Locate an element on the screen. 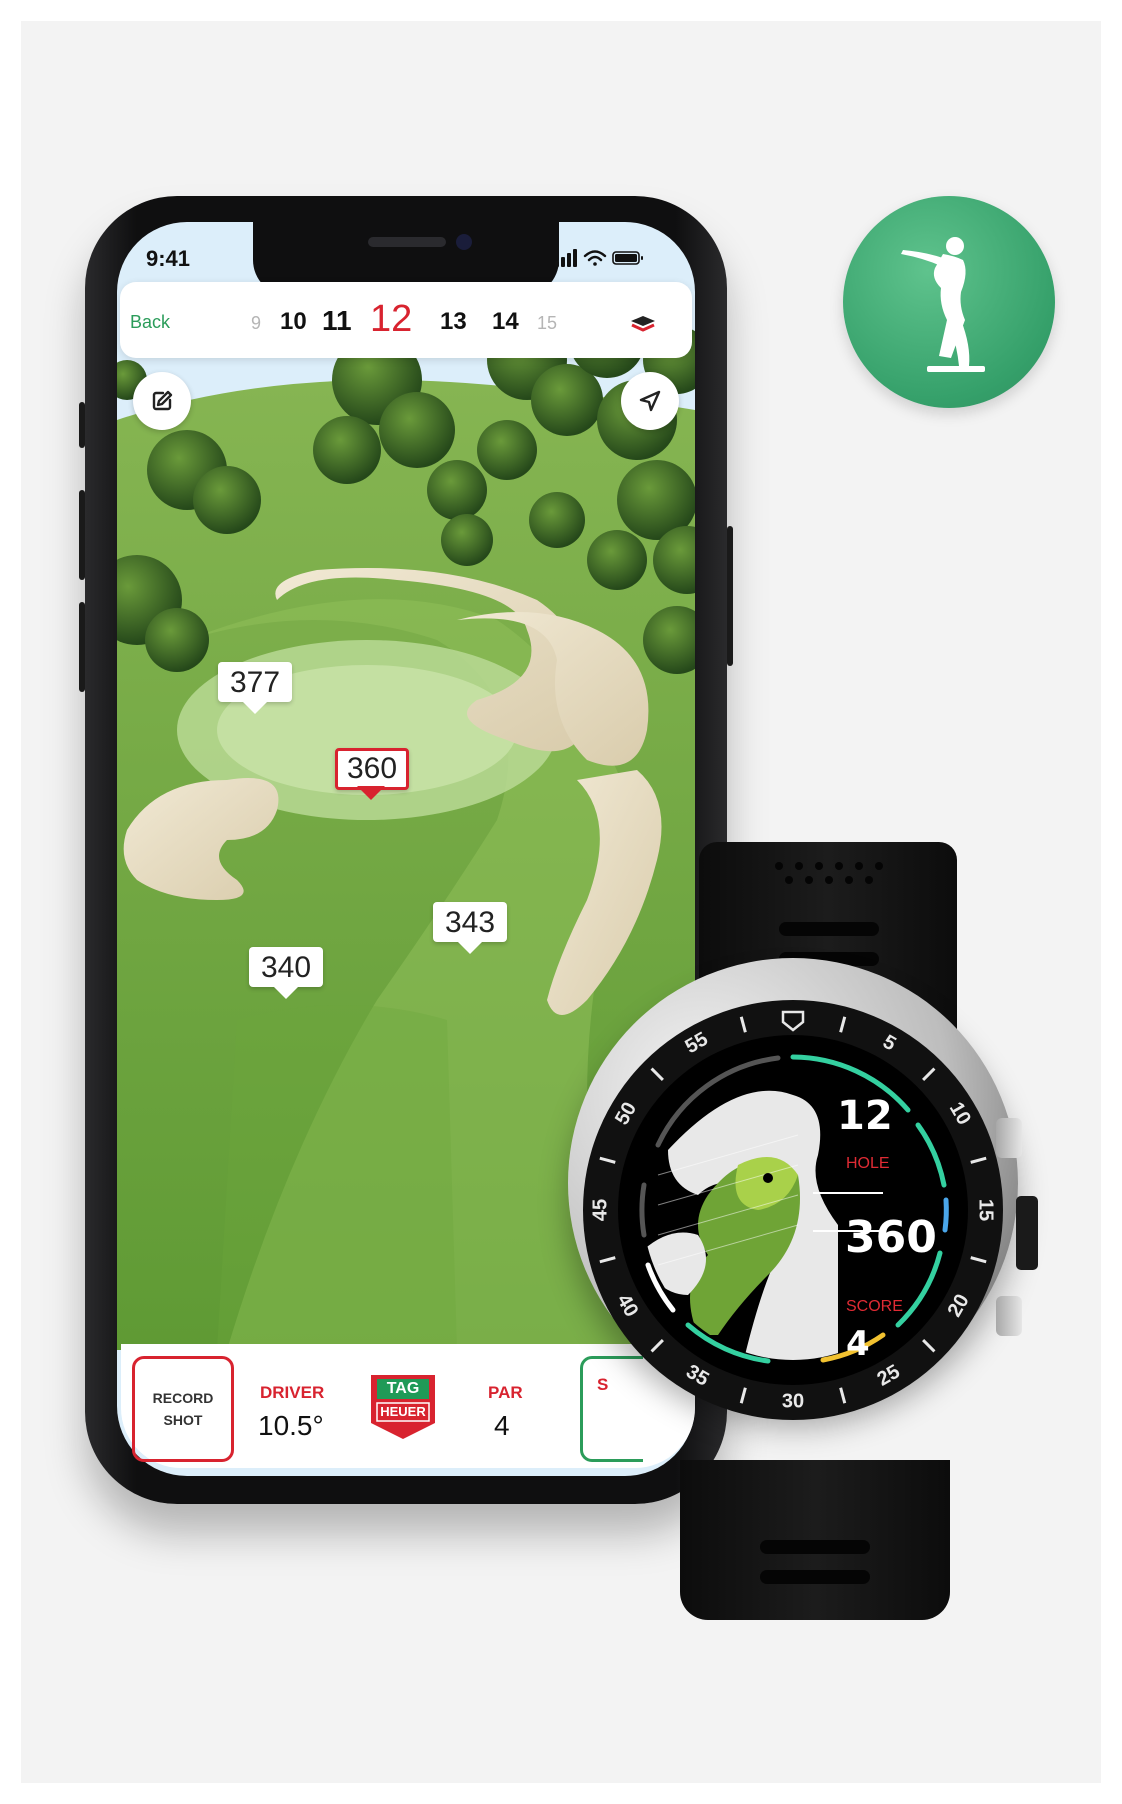 This screenshot has width=1122, height=1804. driver-label: DRIVER is located at coordinates (292, 1392).